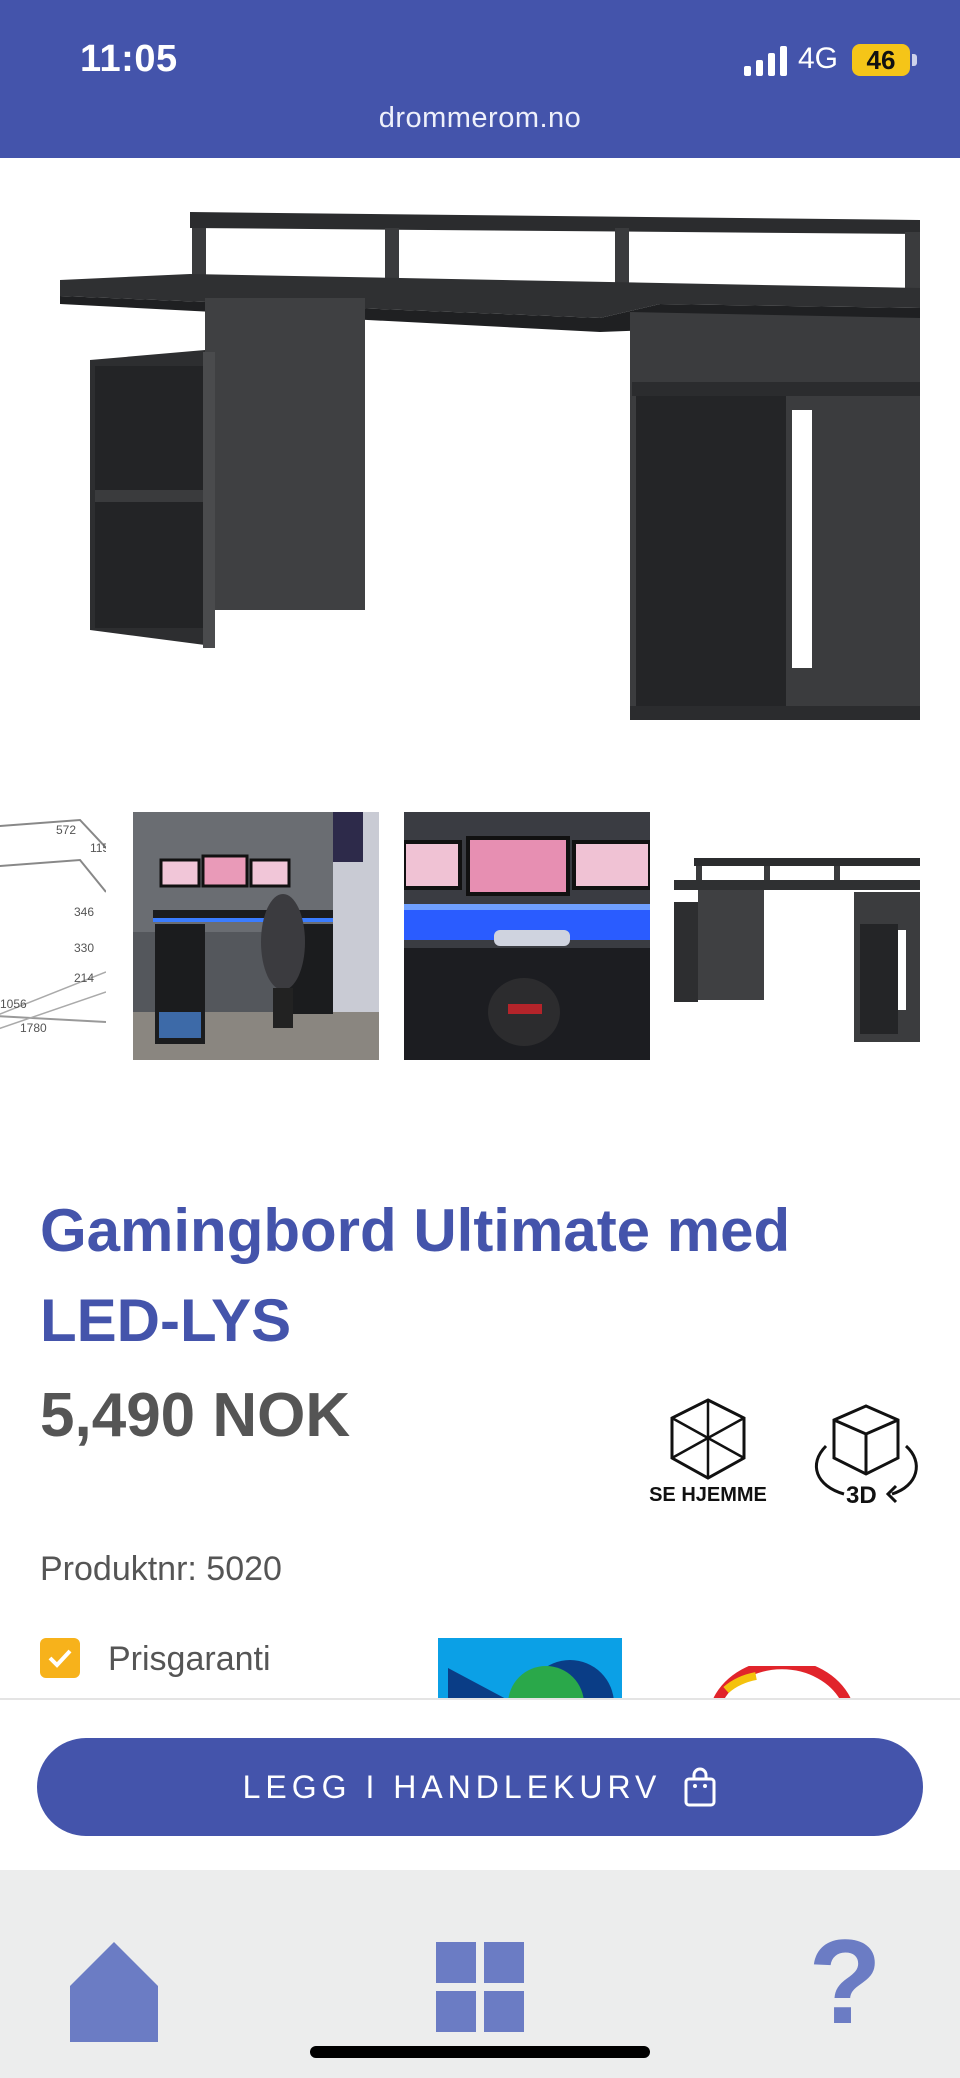 This screenshot has width=960, height=2078. What do you see at coordinates (845, 1982) in the screenshot?
I see `help-icon: ?` at bounding box center [845, 1982].